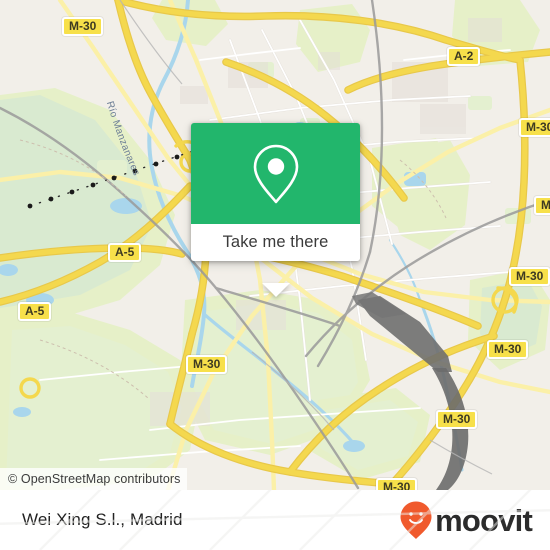 Image resolution: width=550 pixels, height=550 pixels. Describe the element at coordinates (464, 56) in the screenshot. I see `road-shield: A-2` at that location.